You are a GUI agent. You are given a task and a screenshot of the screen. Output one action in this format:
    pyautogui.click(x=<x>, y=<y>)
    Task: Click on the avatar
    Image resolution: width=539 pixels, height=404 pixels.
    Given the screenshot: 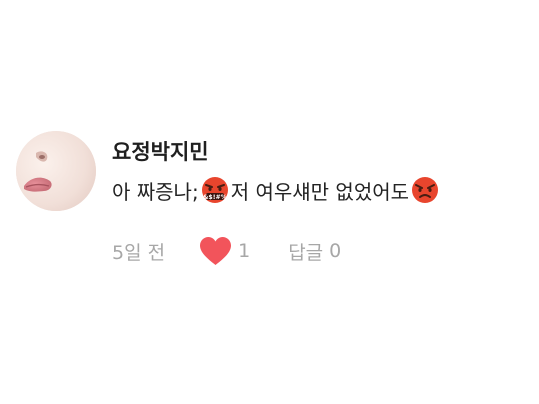 What is the action you would take?
    pyautogui.click(x=56, y=171)
    